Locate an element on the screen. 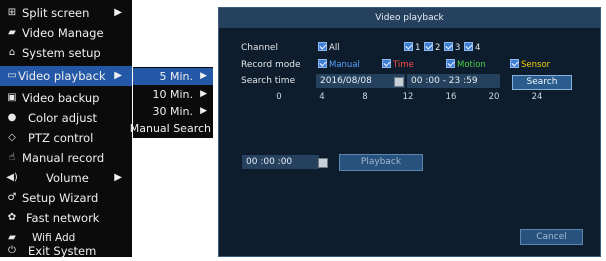 The image size is (606, 261). menu-item-manual-record: ☝ Manual record is located at coordinates (66, 158).